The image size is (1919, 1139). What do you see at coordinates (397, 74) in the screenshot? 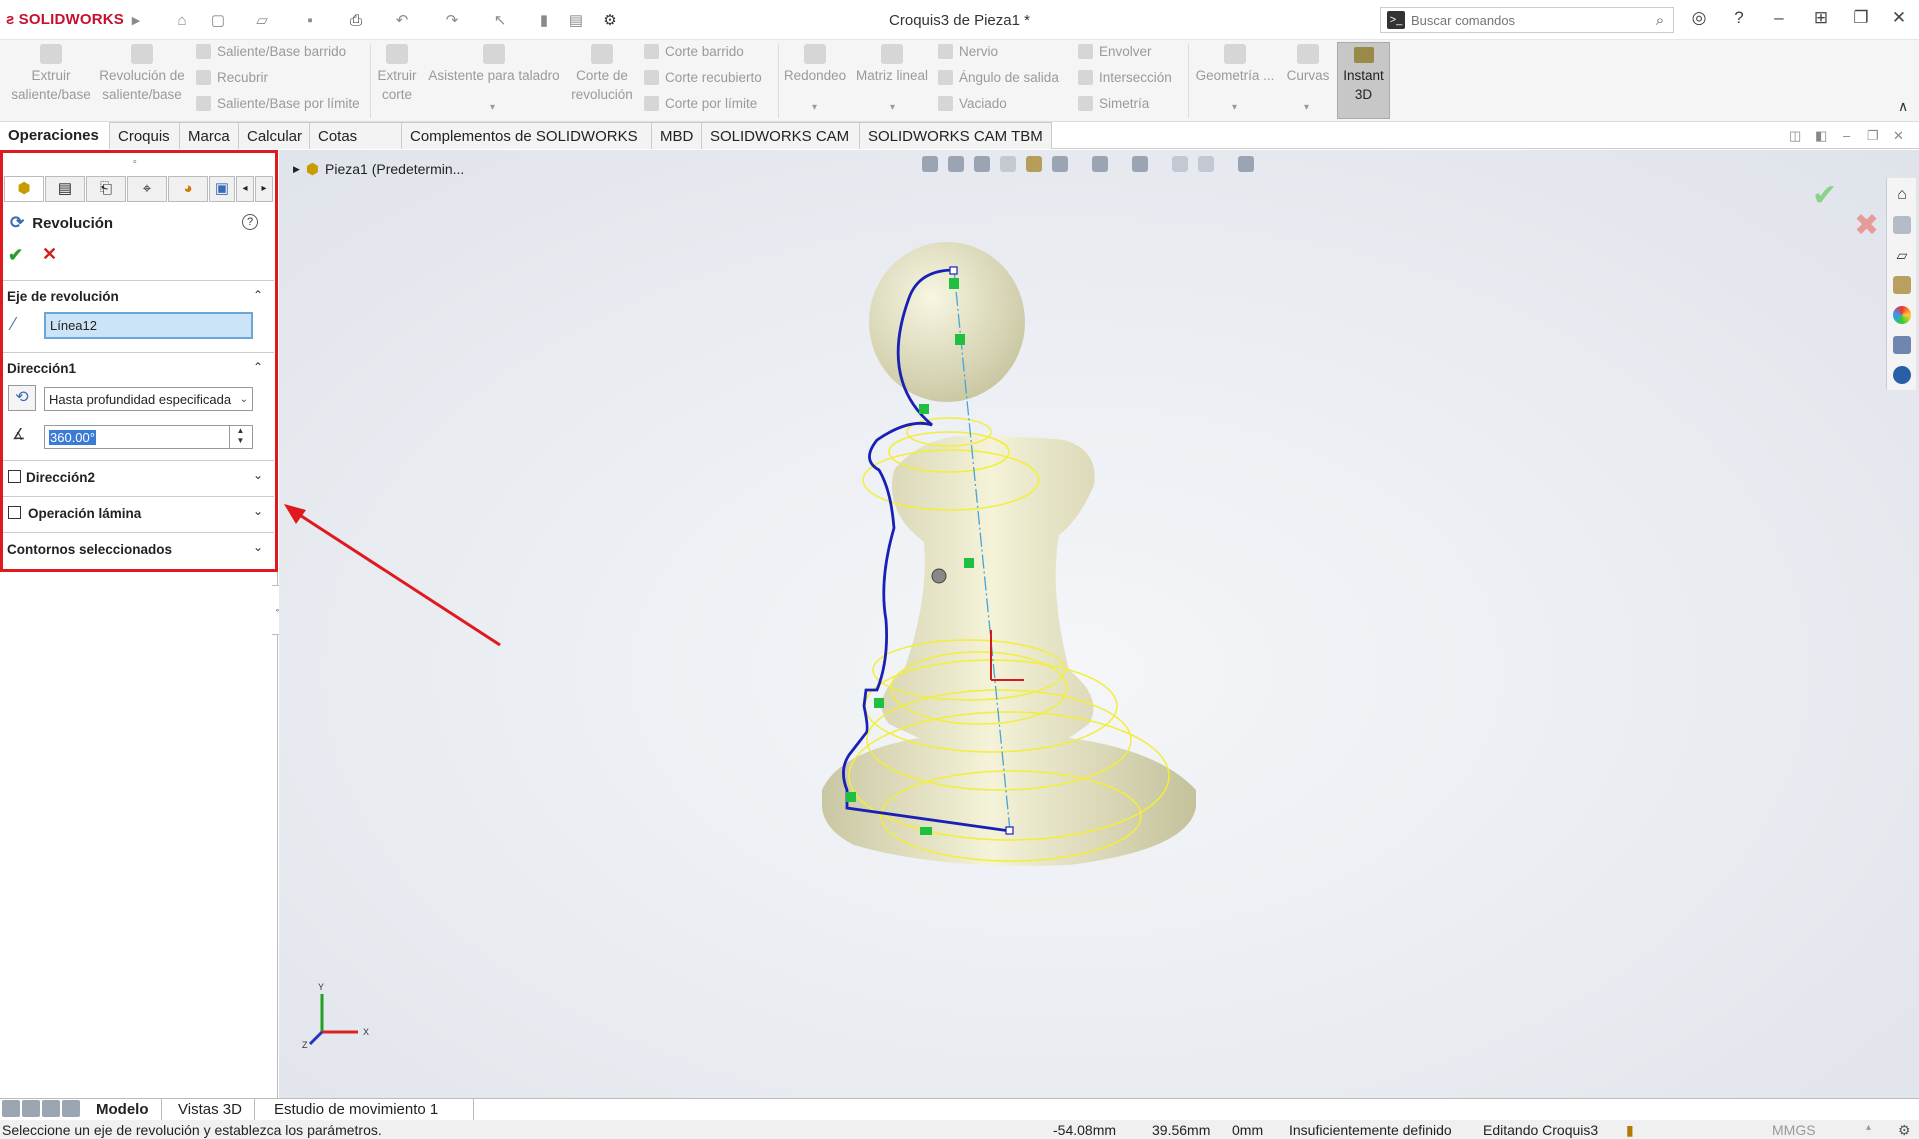
I see `extruded-cut-button: Extruir corte` at bounding box center [397, 74].